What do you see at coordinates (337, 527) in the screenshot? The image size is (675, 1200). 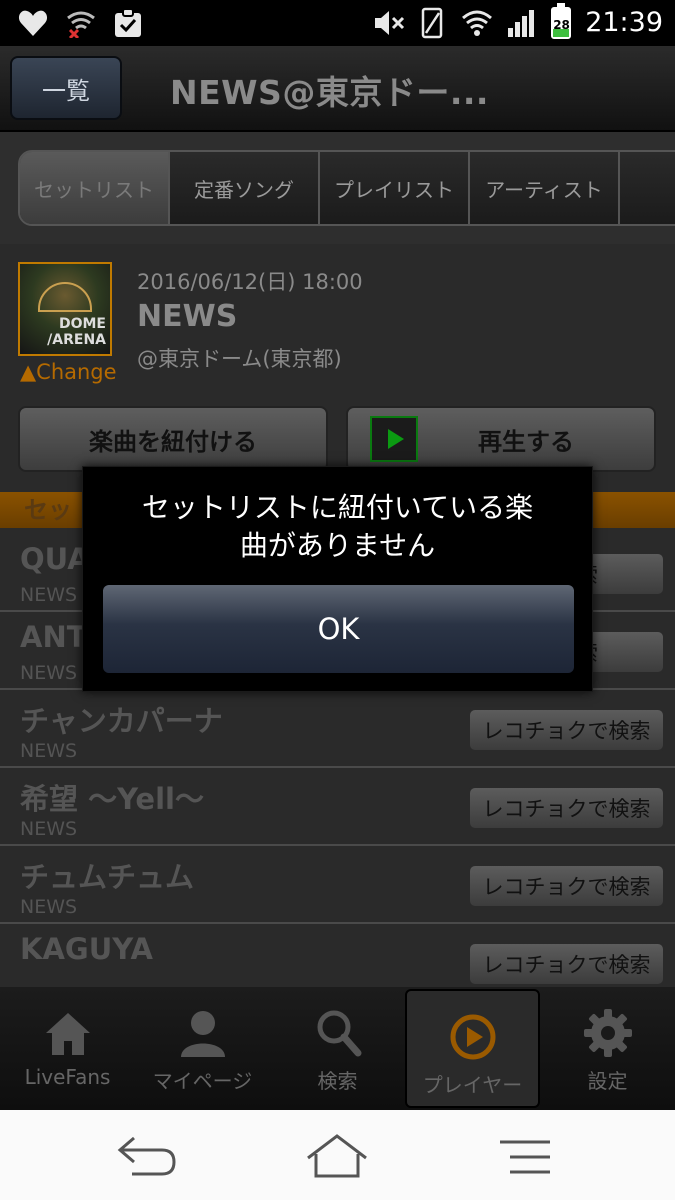 I see `dialog-message: セットリストに紐付いている楽 曲がありません` at bounding box center [337, 527].